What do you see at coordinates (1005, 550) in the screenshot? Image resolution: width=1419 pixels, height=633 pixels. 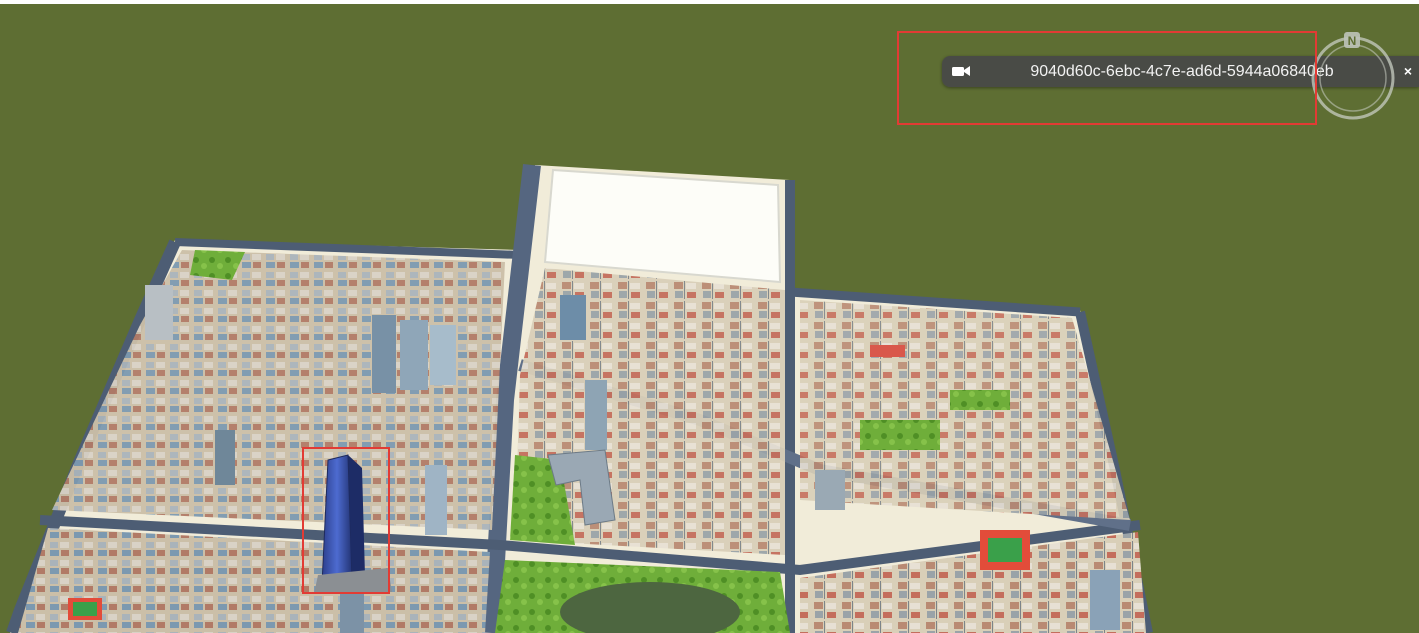 I see `sports-field-1-inner` at bounding box center [1005, 550].